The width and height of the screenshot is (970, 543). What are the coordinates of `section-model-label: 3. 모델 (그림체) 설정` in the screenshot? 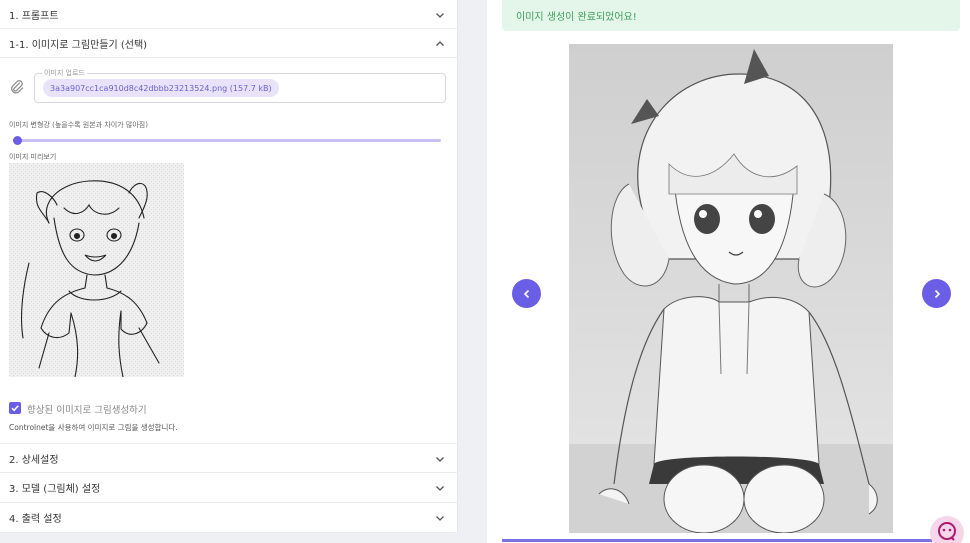 It's located at (55, 489).